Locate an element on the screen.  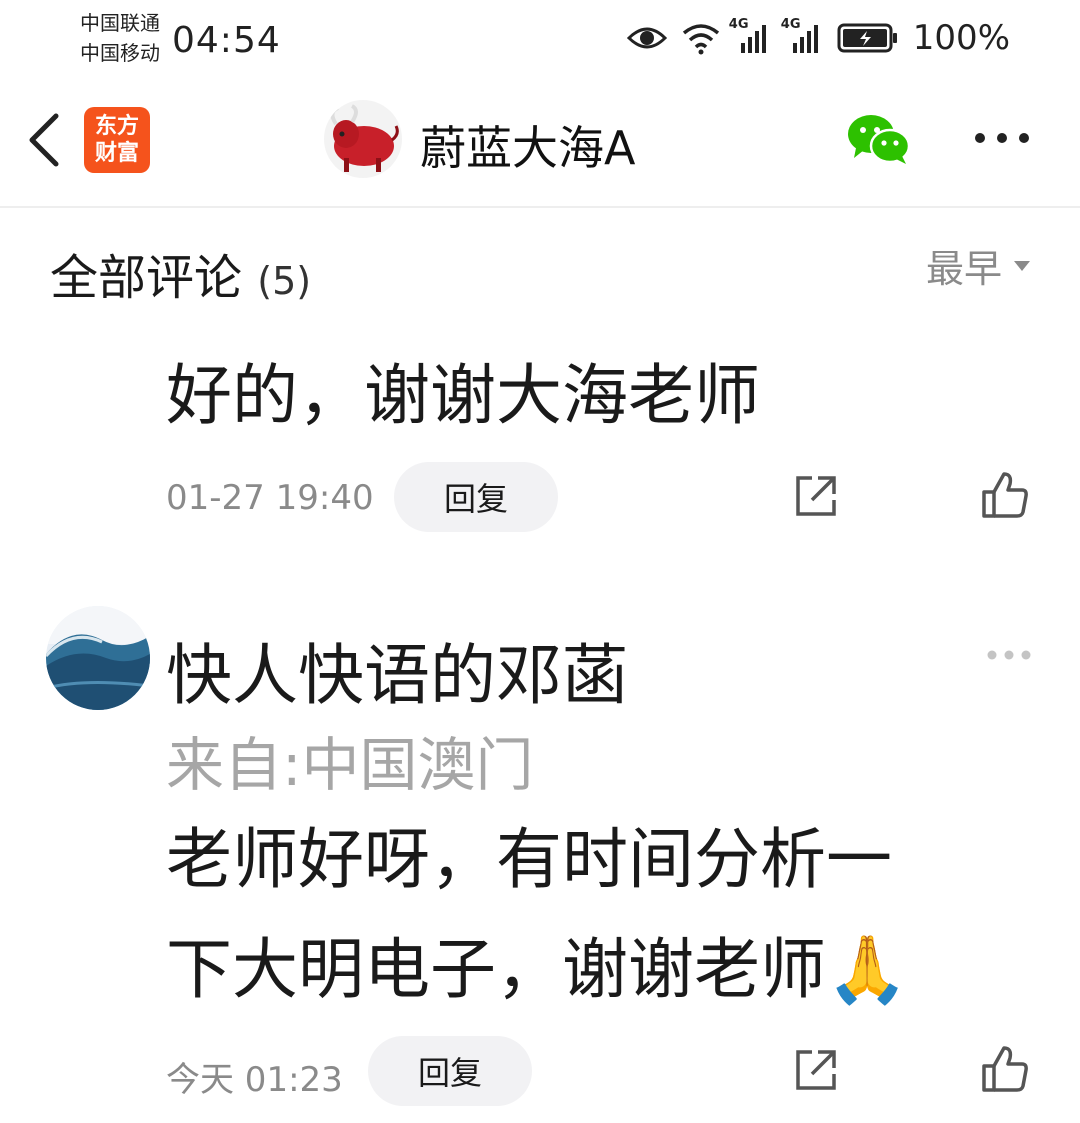
author-avatar is located at coordinates (363, 139).